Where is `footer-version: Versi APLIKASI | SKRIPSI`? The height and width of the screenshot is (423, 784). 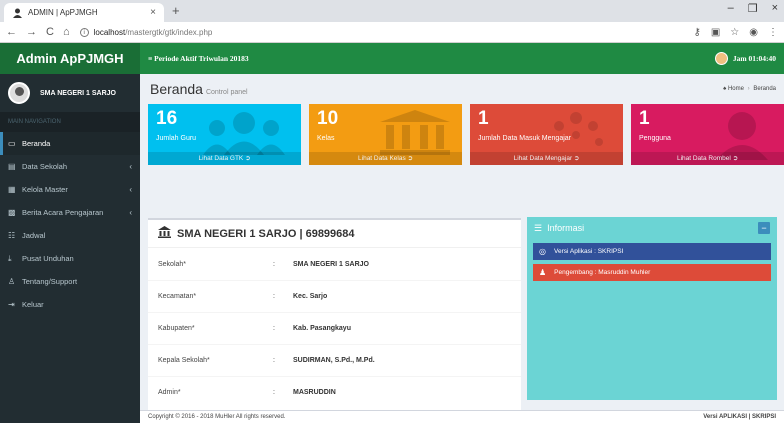
footer-version: Versi APLIKASI | SKRIPSI is located at coordinates (739, 417).